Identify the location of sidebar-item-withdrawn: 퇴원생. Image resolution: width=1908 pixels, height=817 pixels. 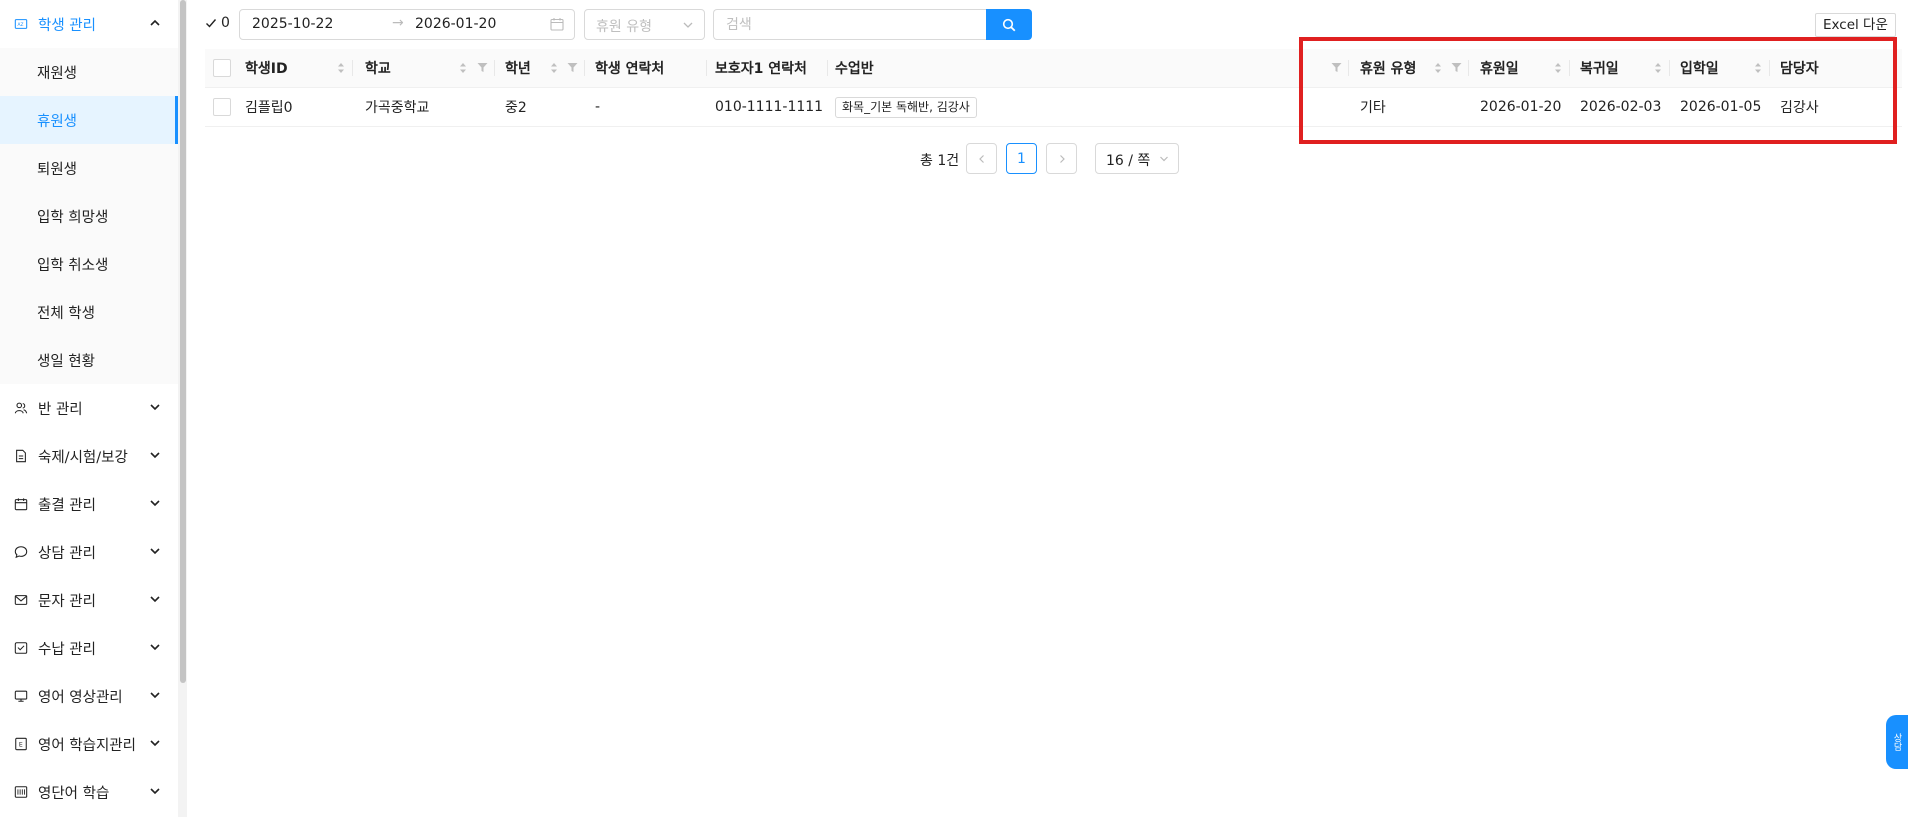
(89, 168).